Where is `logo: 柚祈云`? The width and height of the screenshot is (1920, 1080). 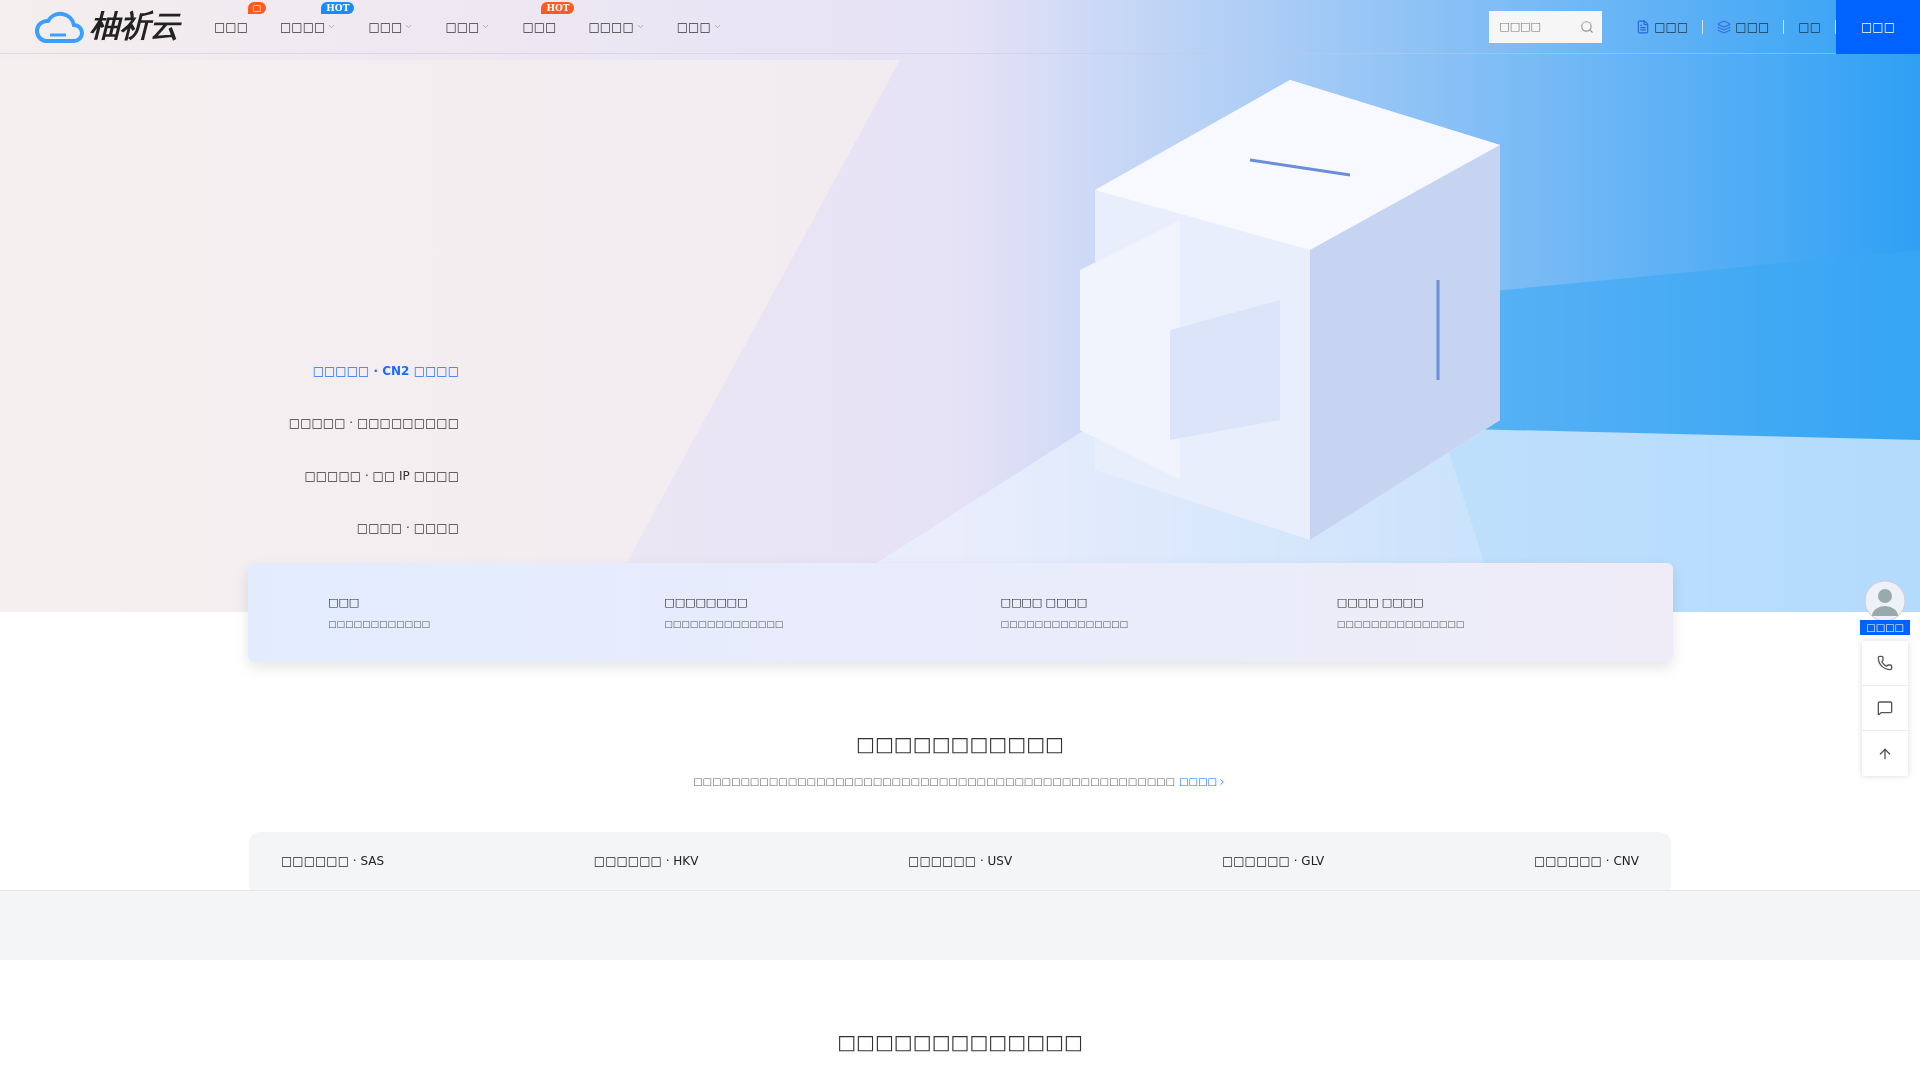
logo: 柚祈云 is located at coordinates (107, 26).